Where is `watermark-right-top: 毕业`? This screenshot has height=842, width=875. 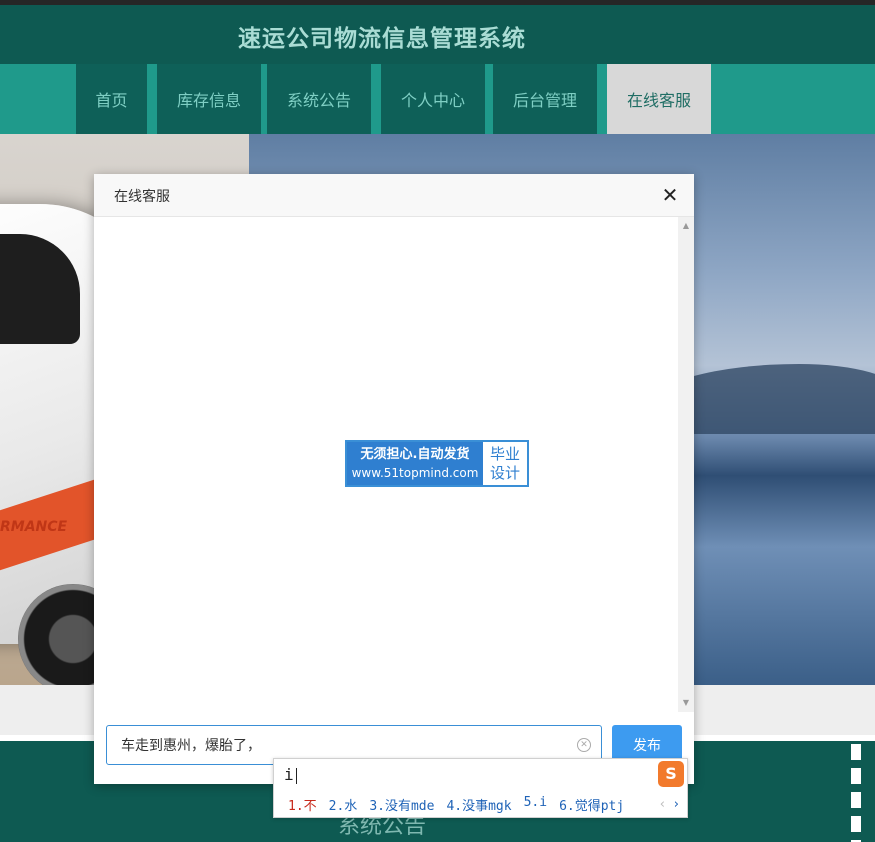 watermark-right-top: 毕业 is located at coordinates (504, 453).